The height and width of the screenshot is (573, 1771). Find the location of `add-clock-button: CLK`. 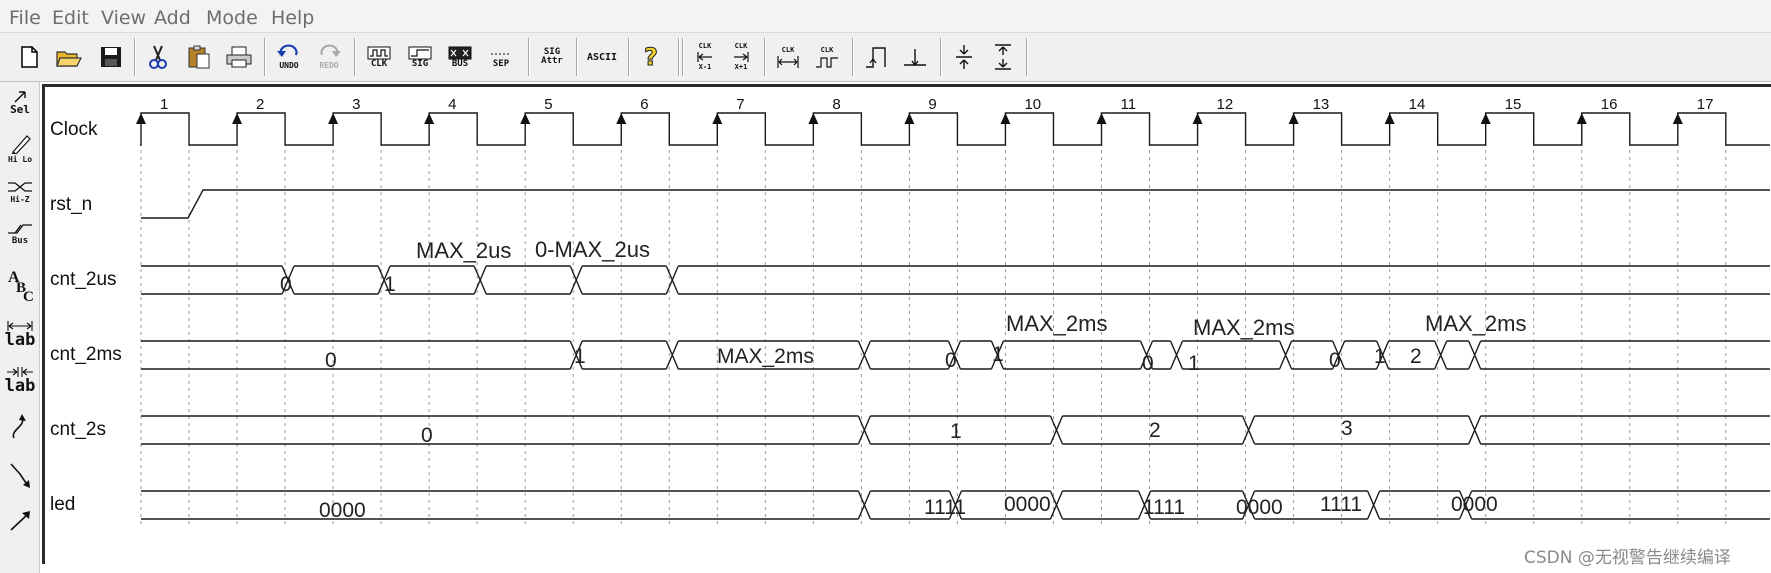

add-clock-button: CLK is located at coordinates (379, 57).